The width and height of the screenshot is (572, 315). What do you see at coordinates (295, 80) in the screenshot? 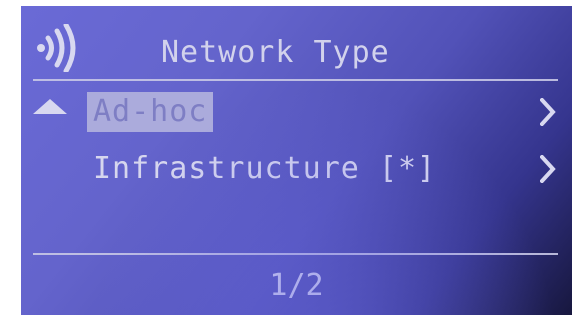
I see `header-divider` at bounding box center [295, 80].